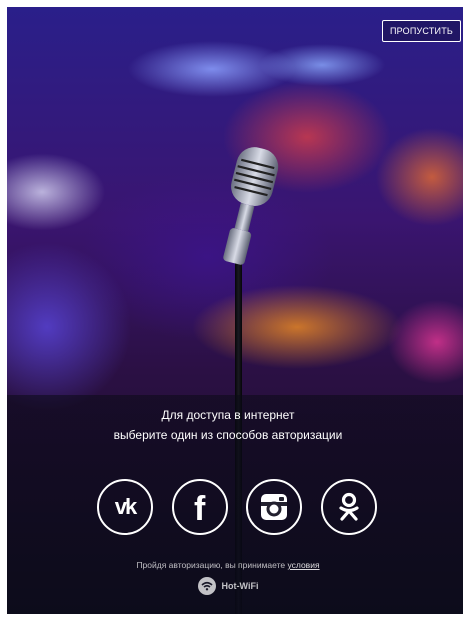  What do you see at coordinates (240, 586) in the screenshot?
I see `brand-name: Hot-WiFi` at bounding box center [240, 586].